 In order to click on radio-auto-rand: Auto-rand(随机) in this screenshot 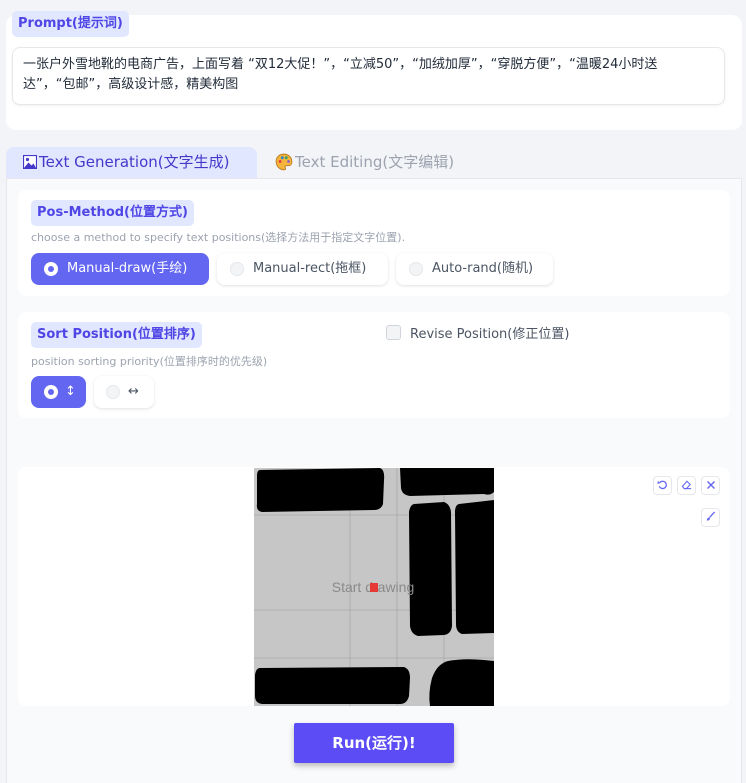, I will do `click(474, 269)`.